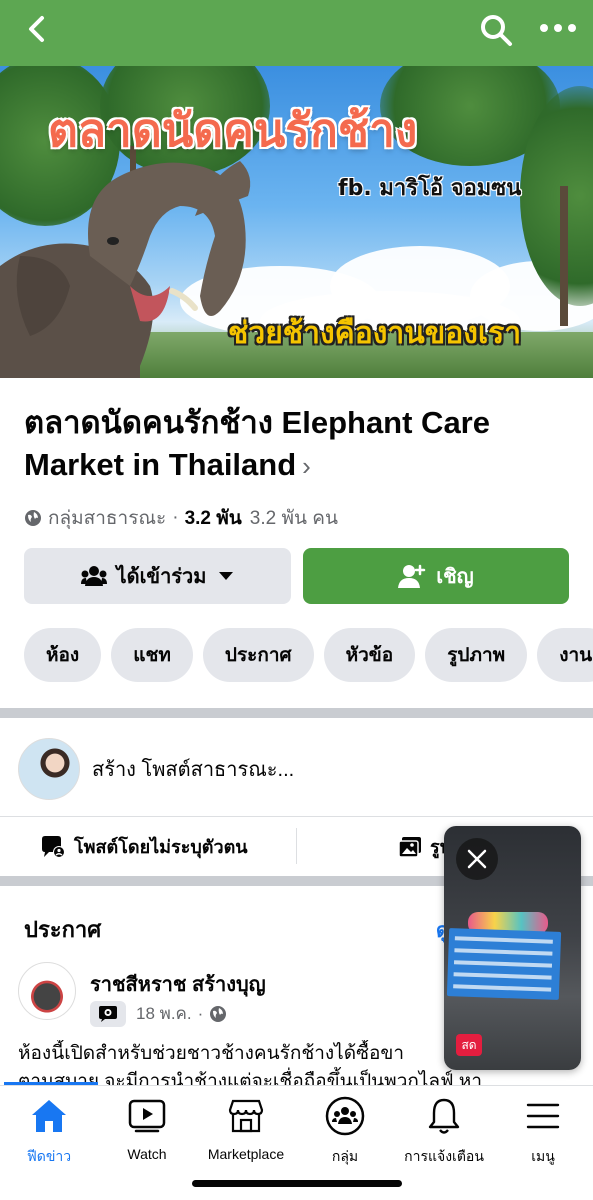 The height and width of the screenshot is (1200, 593). I want to click on home-icon, so click(49, 1116).